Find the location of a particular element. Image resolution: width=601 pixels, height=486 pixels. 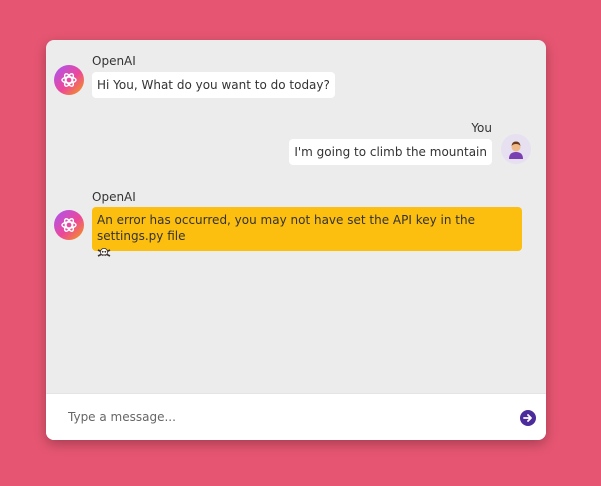

message-bubble: I'm going to climb the mountain is located at coordinates (390, 152).